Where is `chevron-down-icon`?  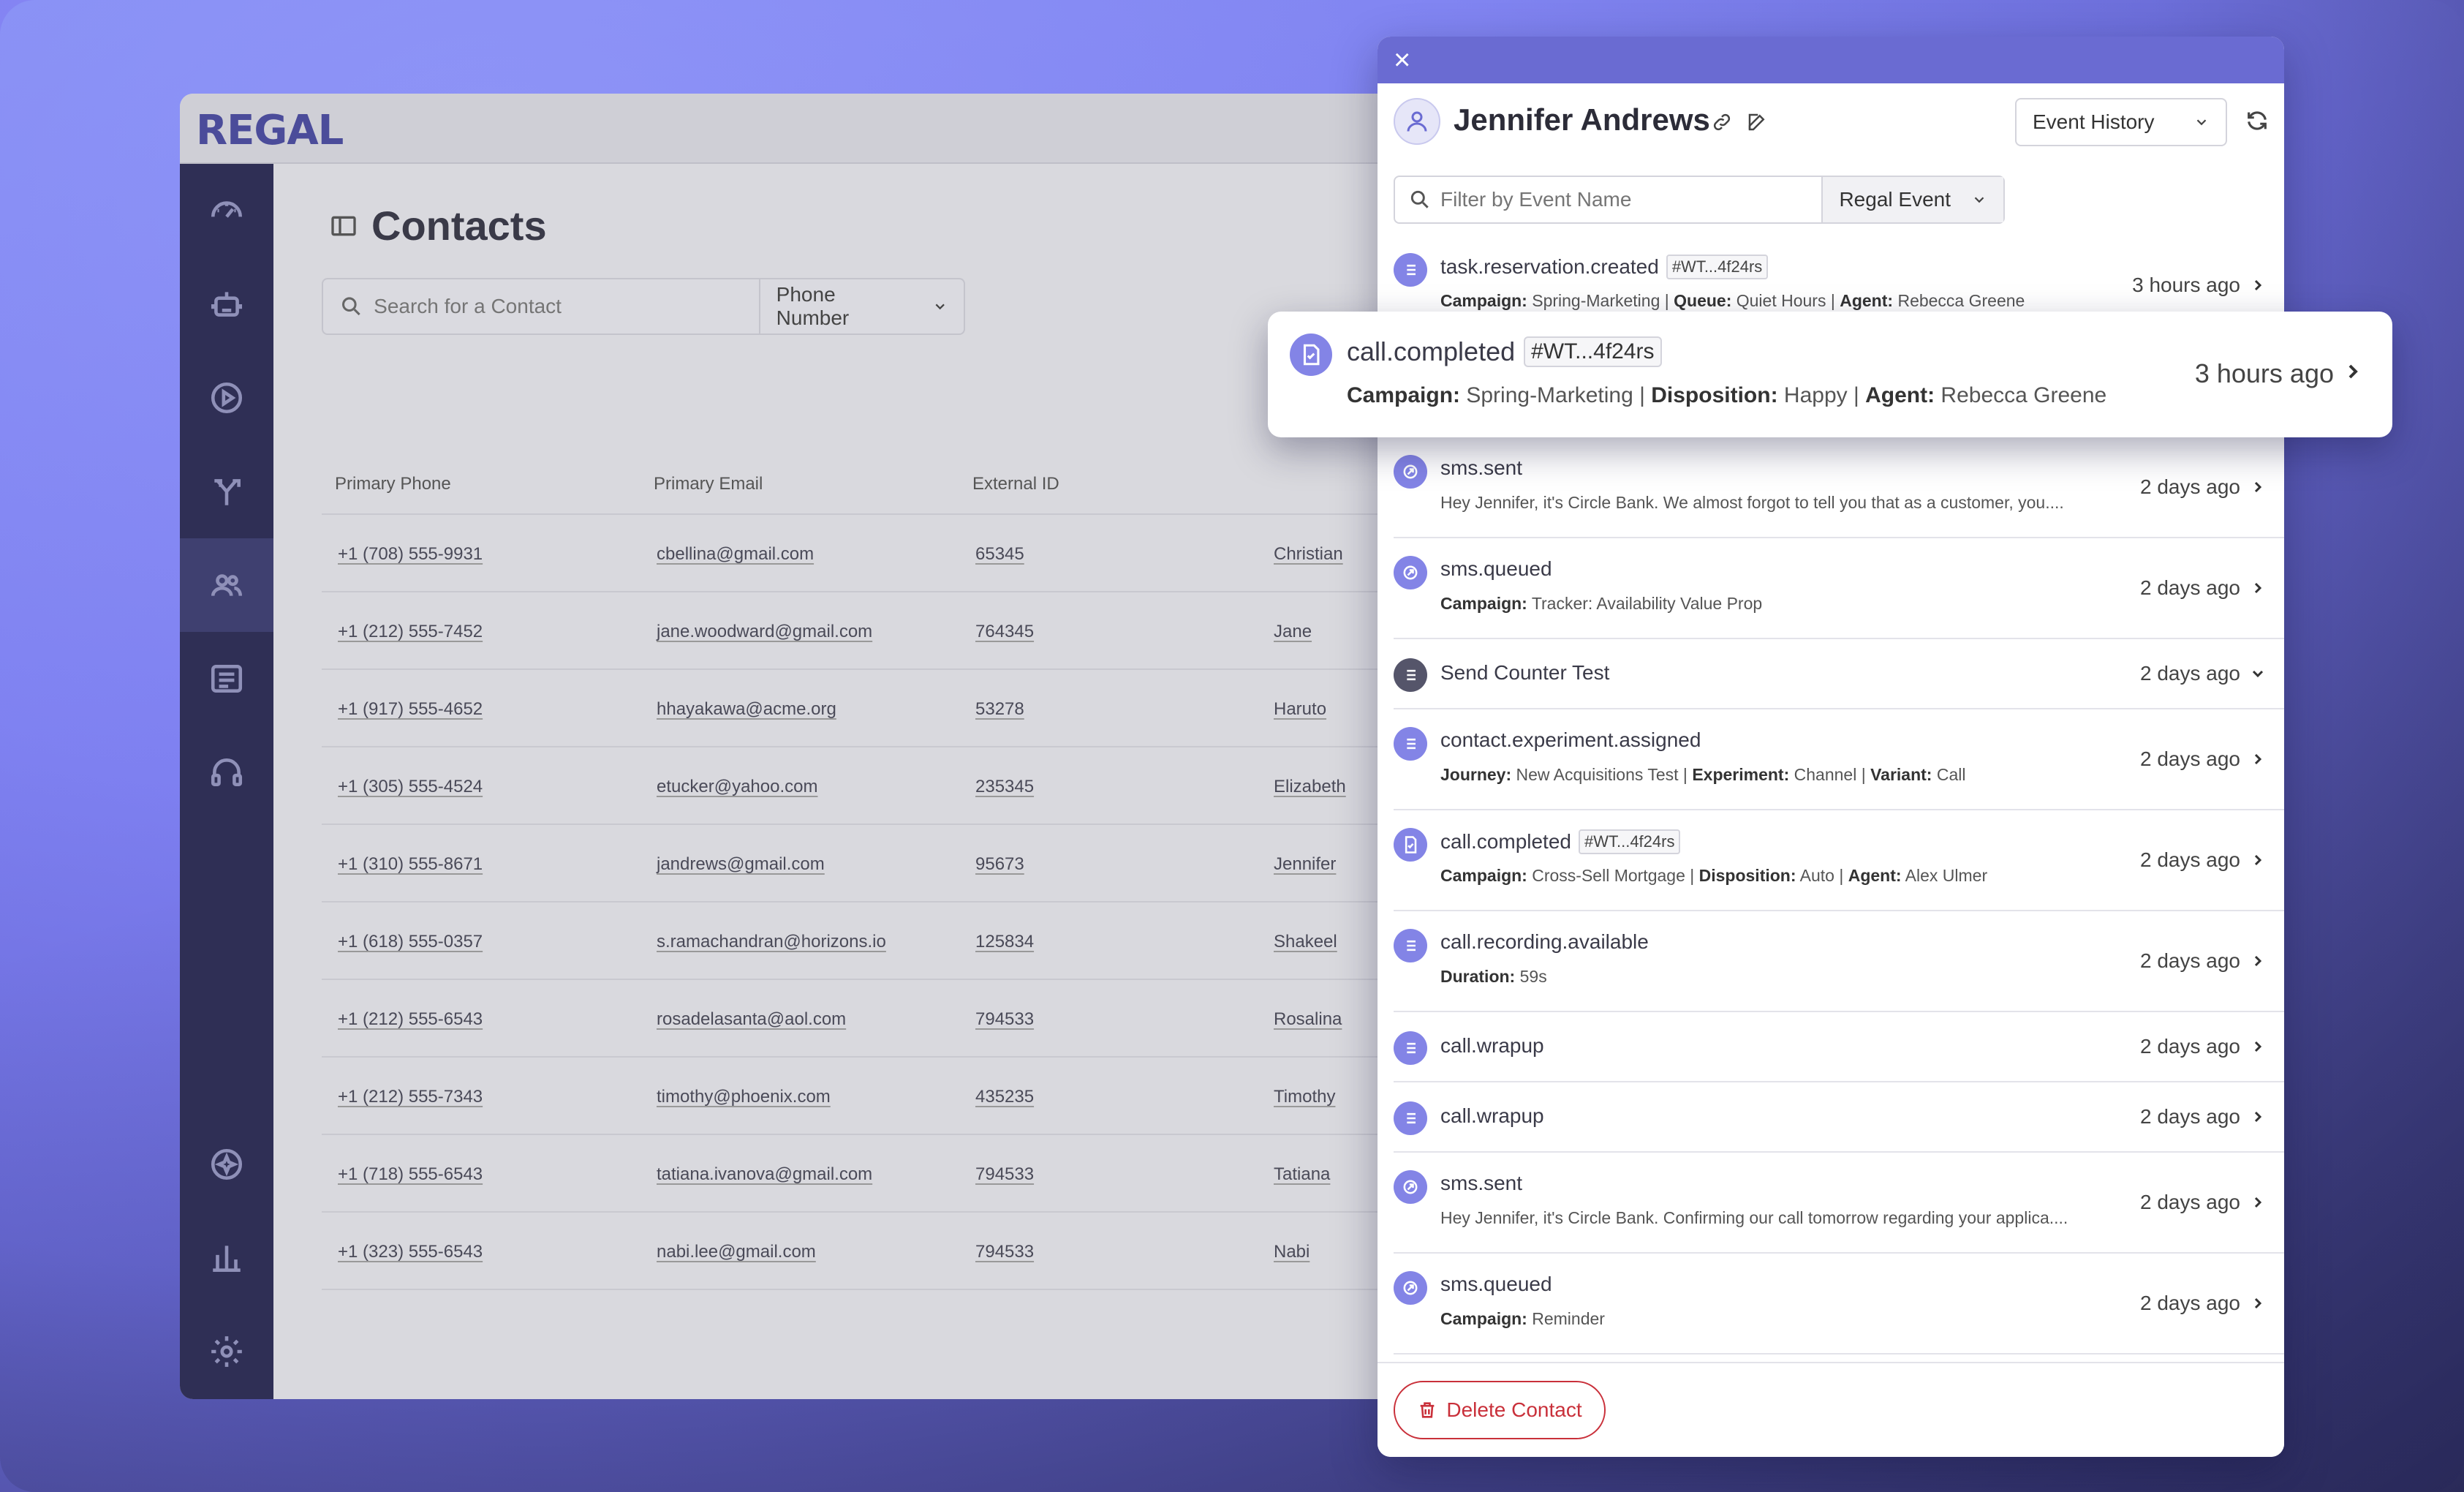
chevron-down-icon is located at coordinates (2258, 674).